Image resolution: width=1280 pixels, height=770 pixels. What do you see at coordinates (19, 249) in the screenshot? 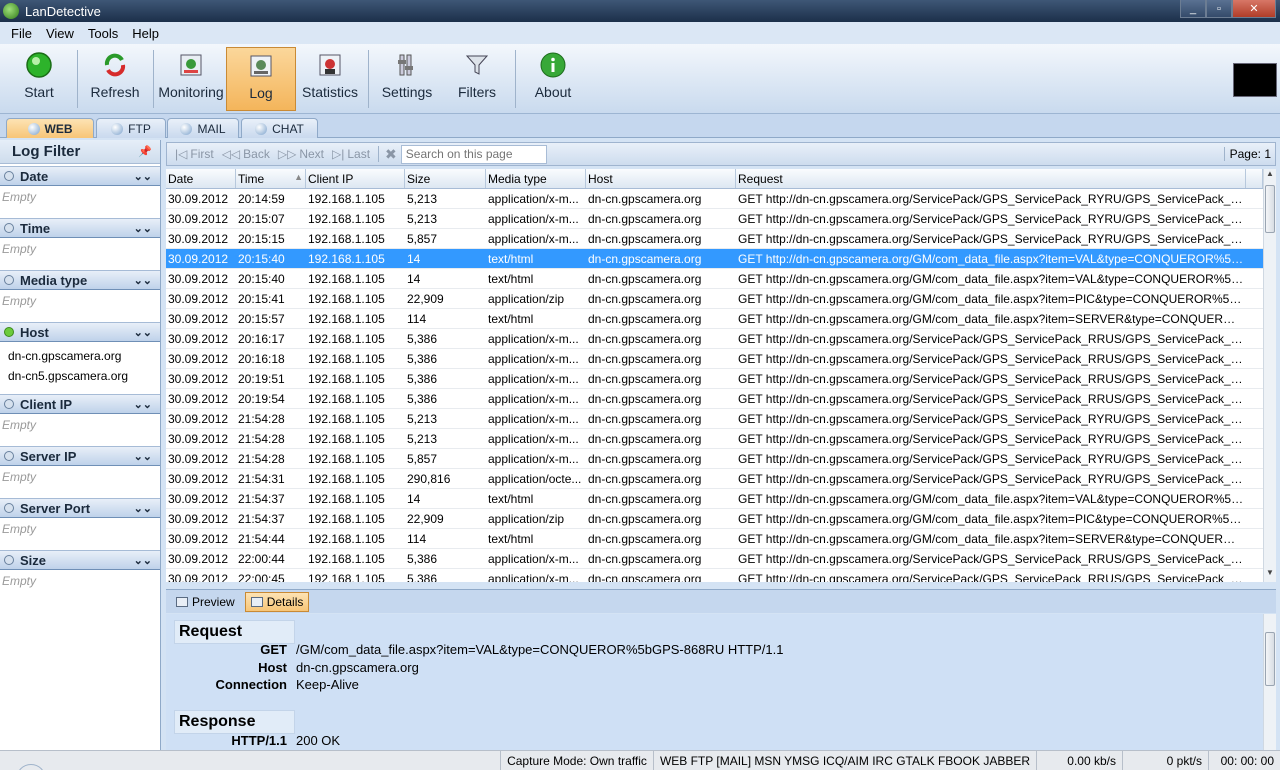
I see `empty-text: Empty` at bounding box center [19, 249].